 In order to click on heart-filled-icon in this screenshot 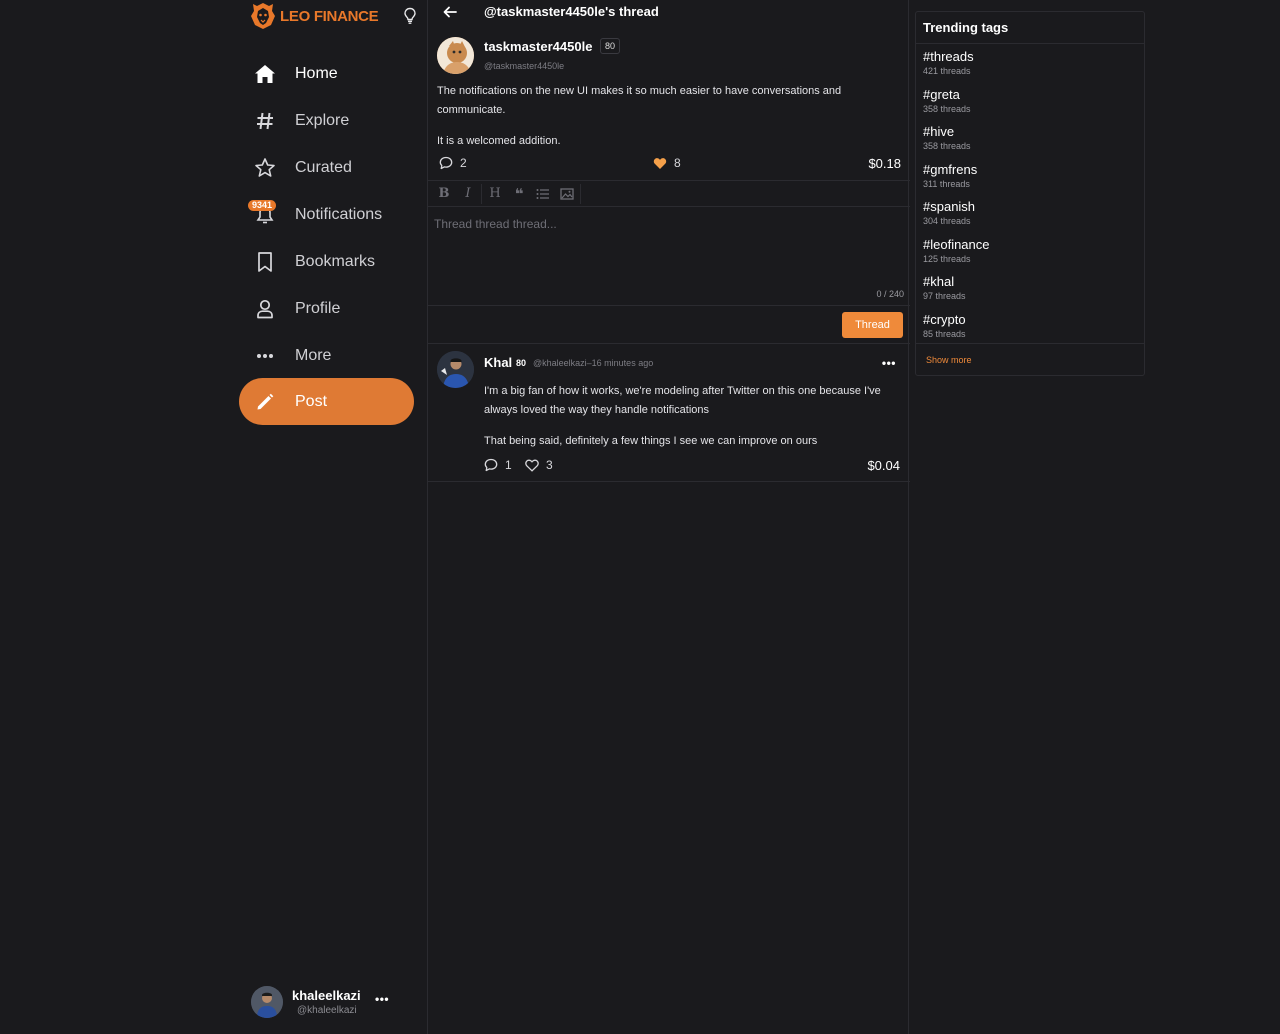, I will do `click(660, 163)`.